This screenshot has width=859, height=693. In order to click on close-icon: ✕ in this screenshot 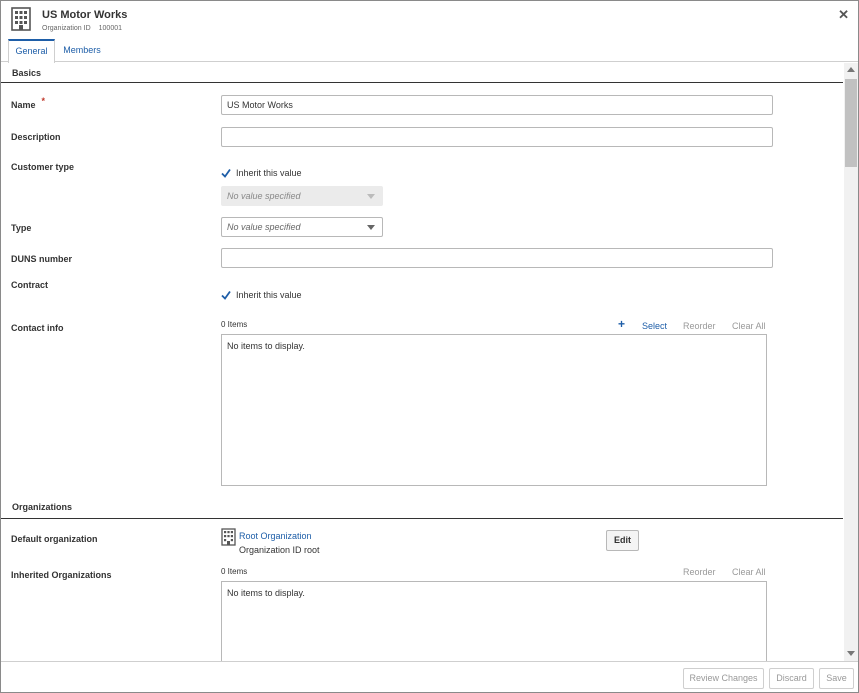, I will do `click(843, 15)`.